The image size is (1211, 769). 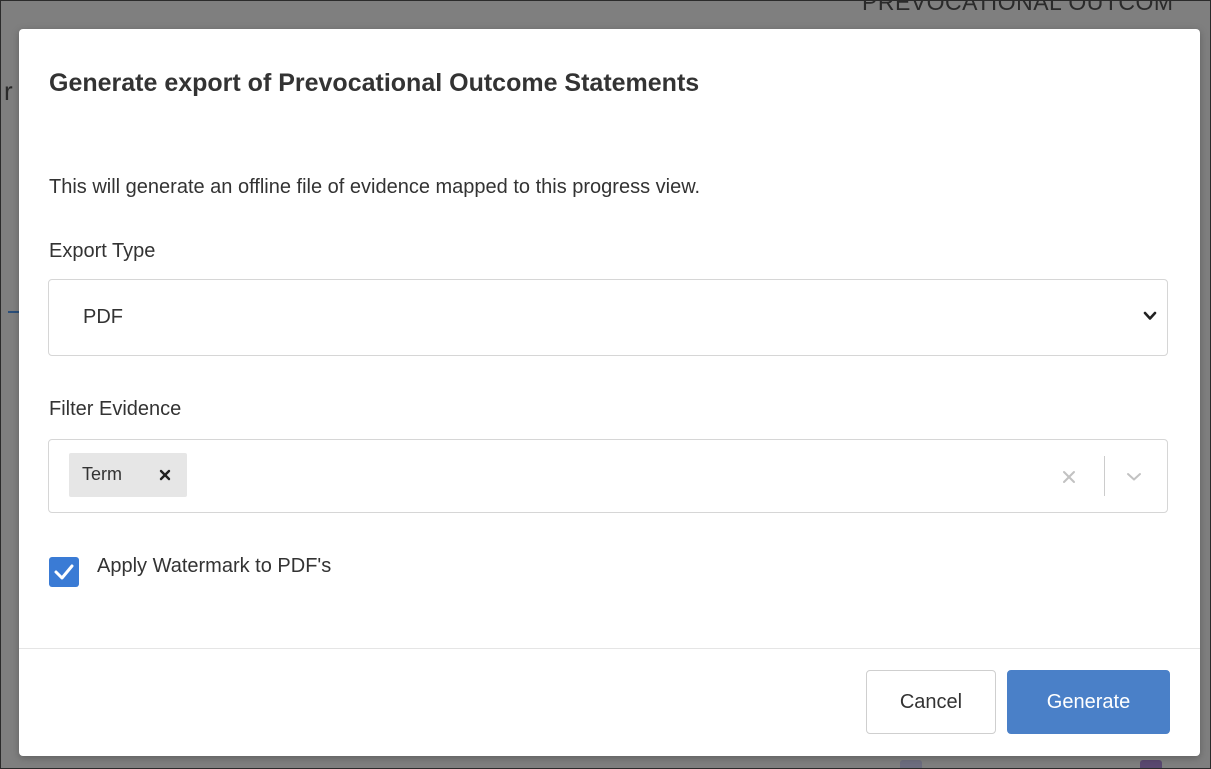 I want to click on footer-divider, so click(x=609, y=648).